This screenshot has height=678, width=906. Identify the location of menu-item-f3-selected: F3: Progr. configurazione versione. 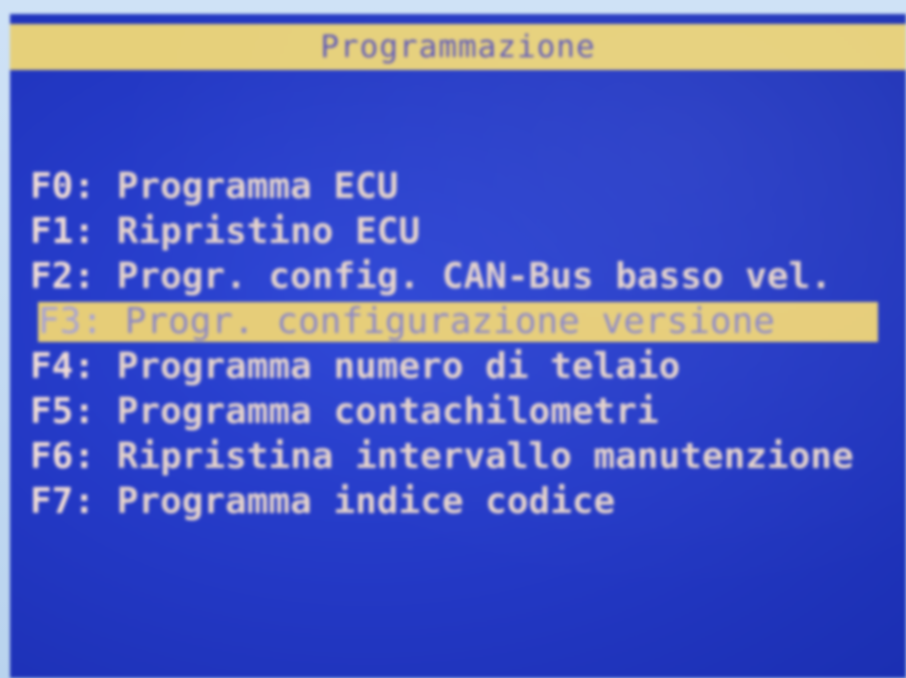
(458, 322).